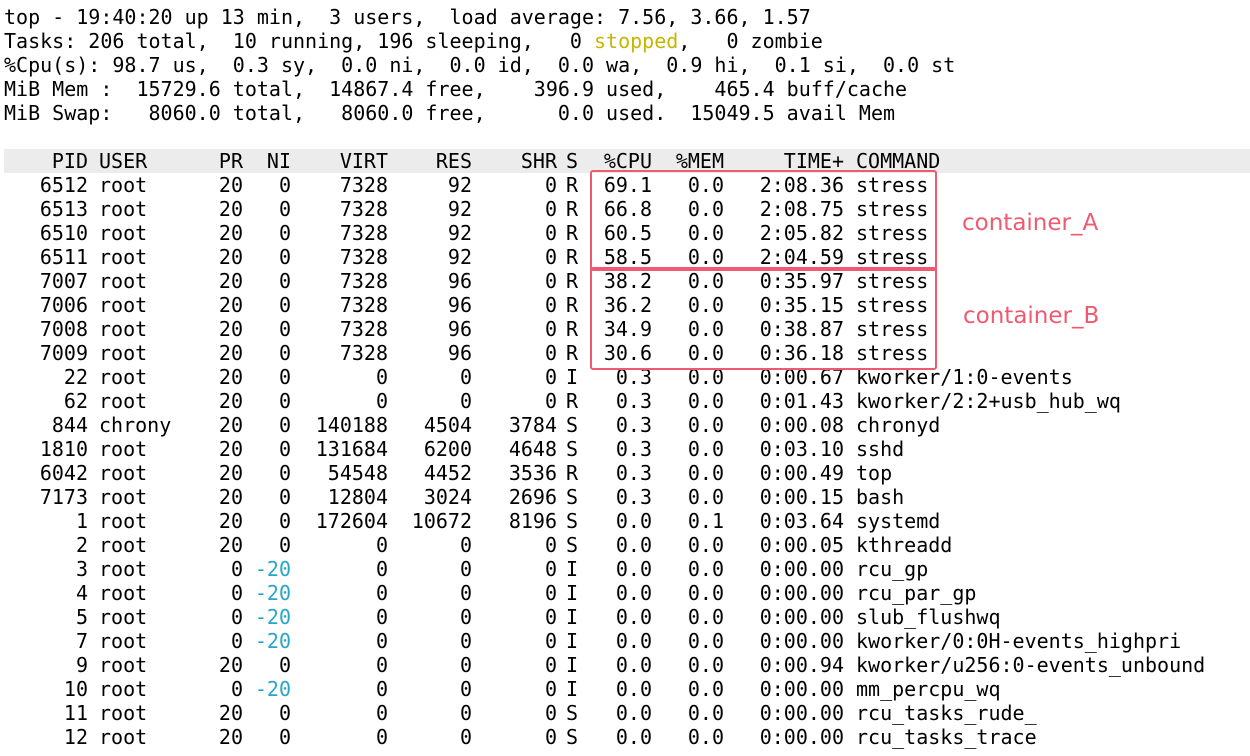  I want to click on process-time: 0:00.15, so click(801, 497).